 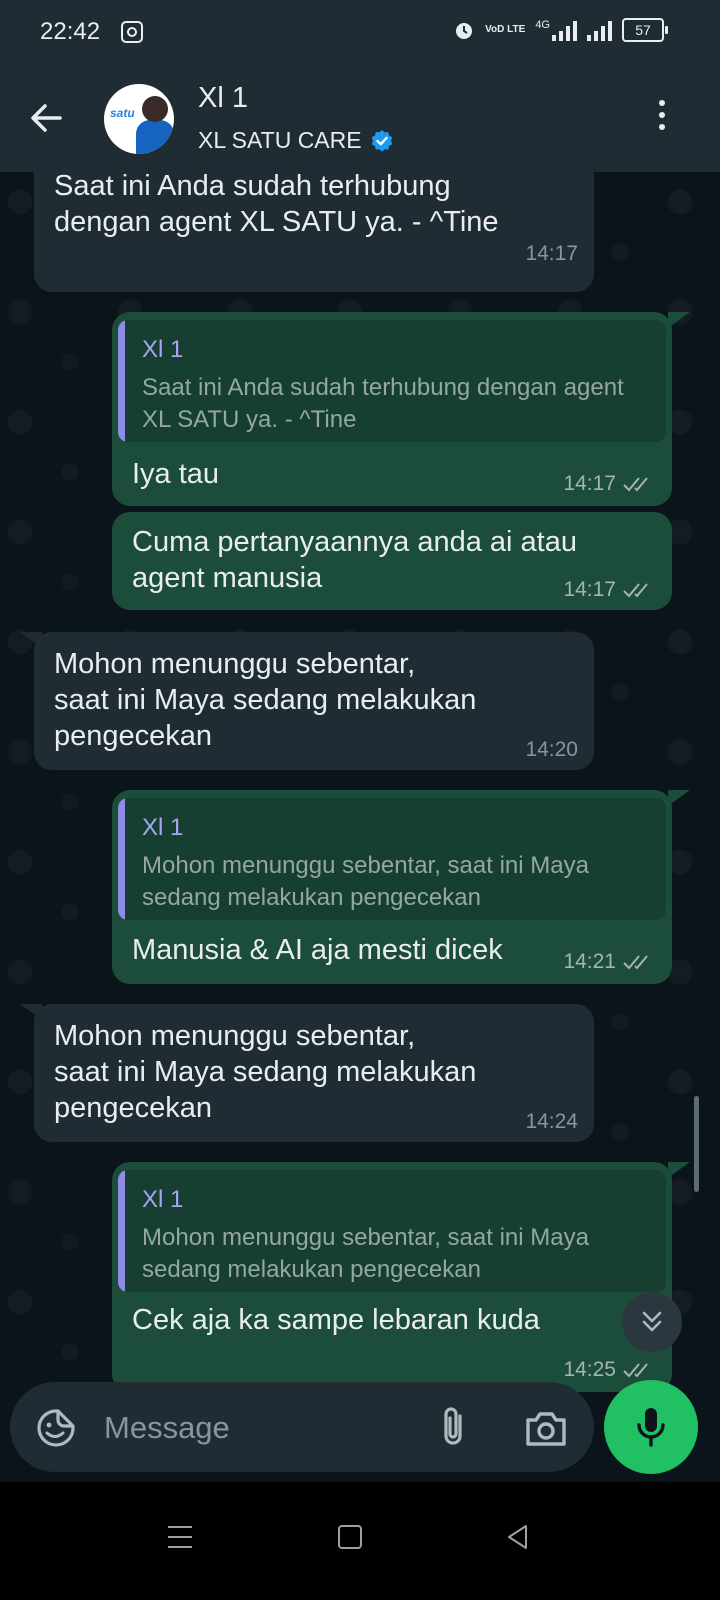 What do you see at coordinates (551, 1121) in the screenshot?
I see `message-time: 14:24` at bounding box center [551, 1121].